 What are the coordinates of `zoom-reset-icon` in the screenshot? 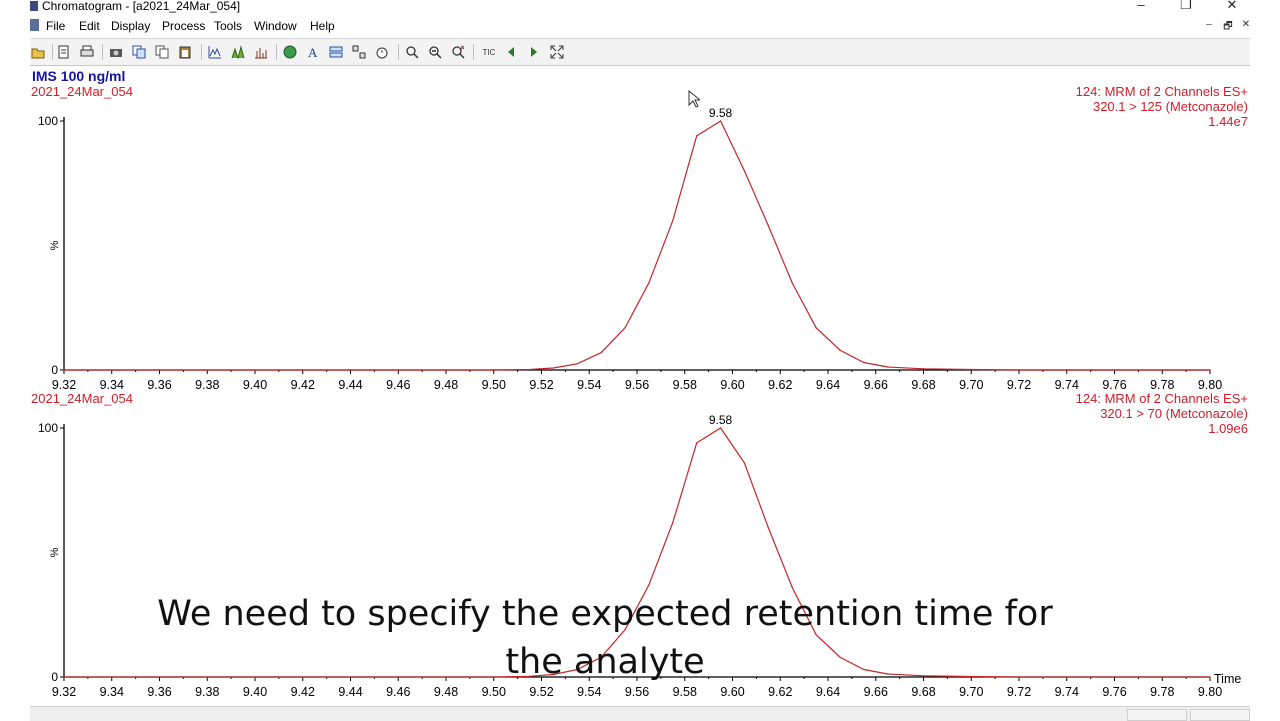 It's located at (458, 52).